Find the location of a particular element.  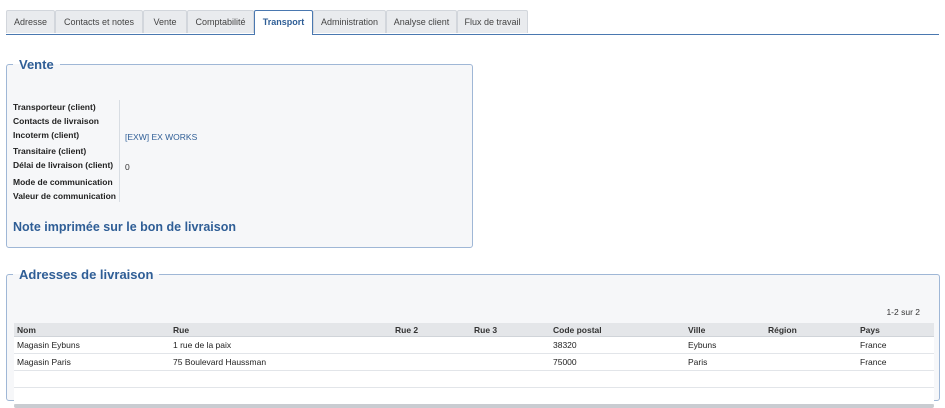

tab-comptabilite: Comptabilité is located at coordinates (220, 21).